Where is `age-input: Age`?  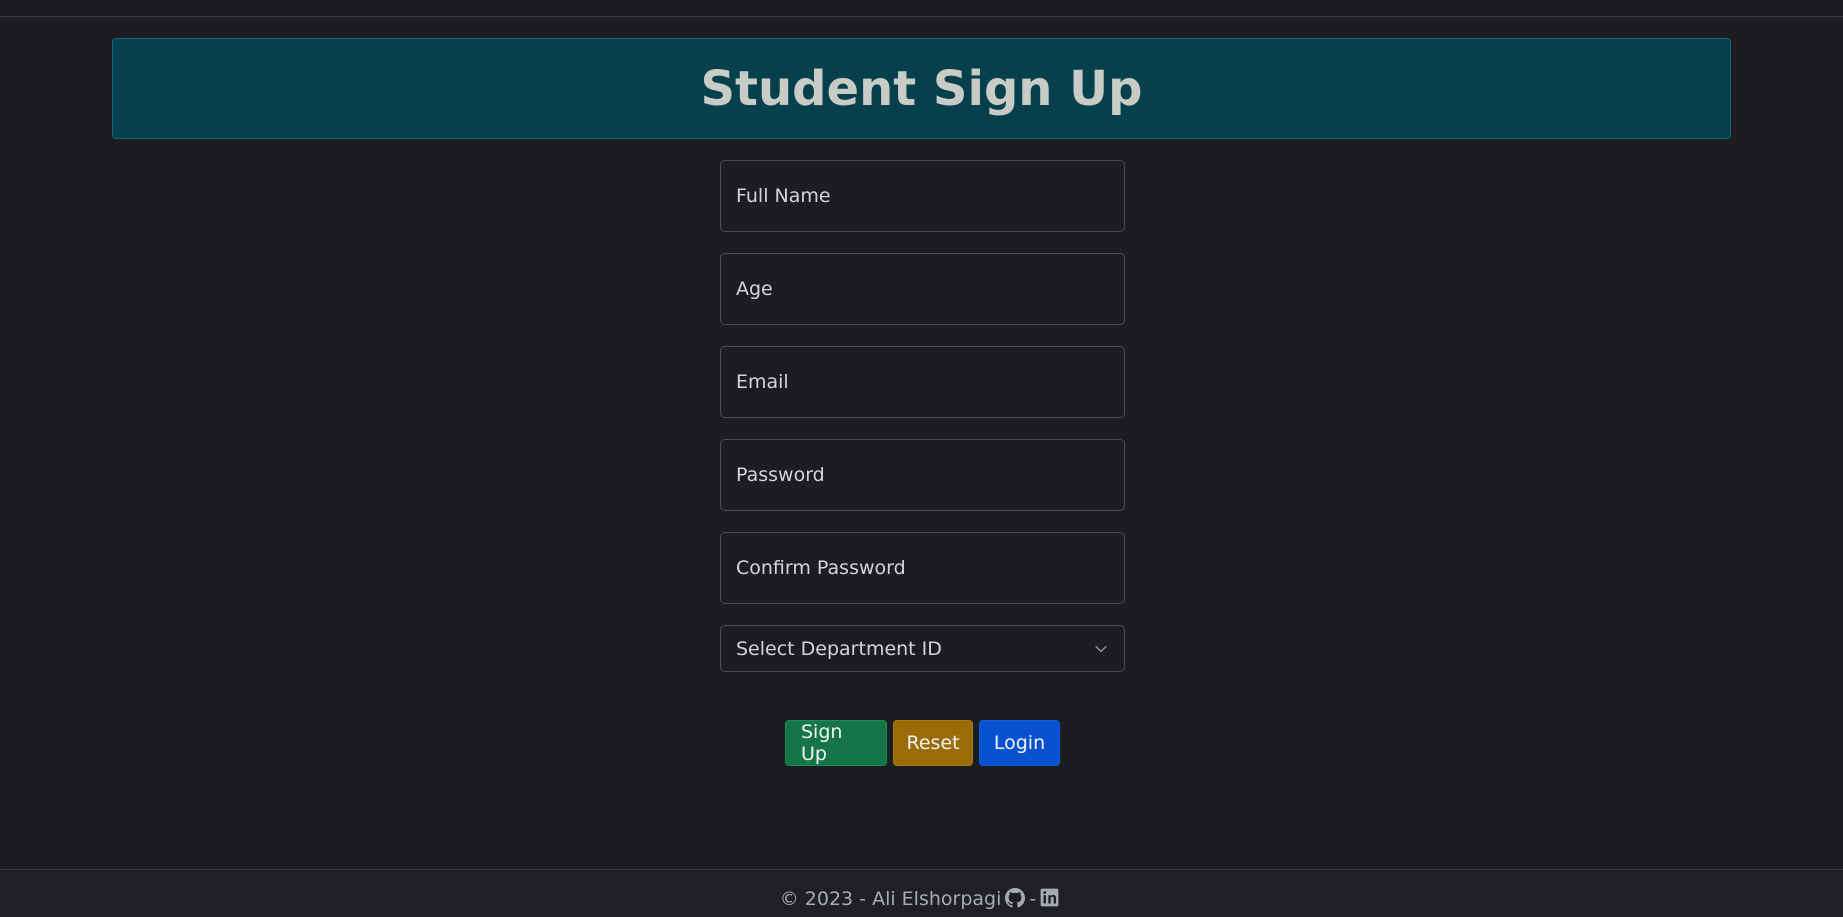 age-input: Age is located at coordinates (922, 289).